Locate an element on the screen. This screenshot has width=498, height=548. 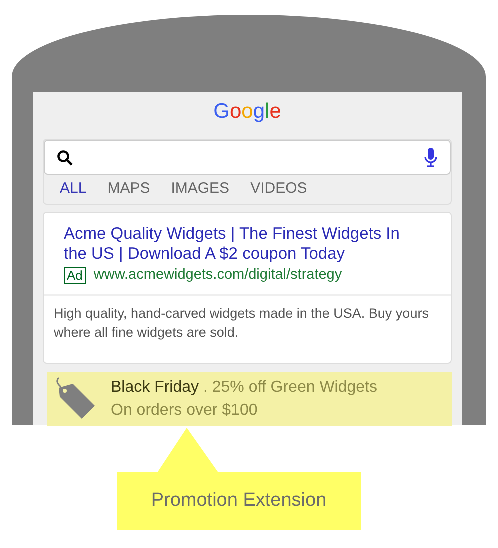
callout-pointer is located at coordinates (188, 450).